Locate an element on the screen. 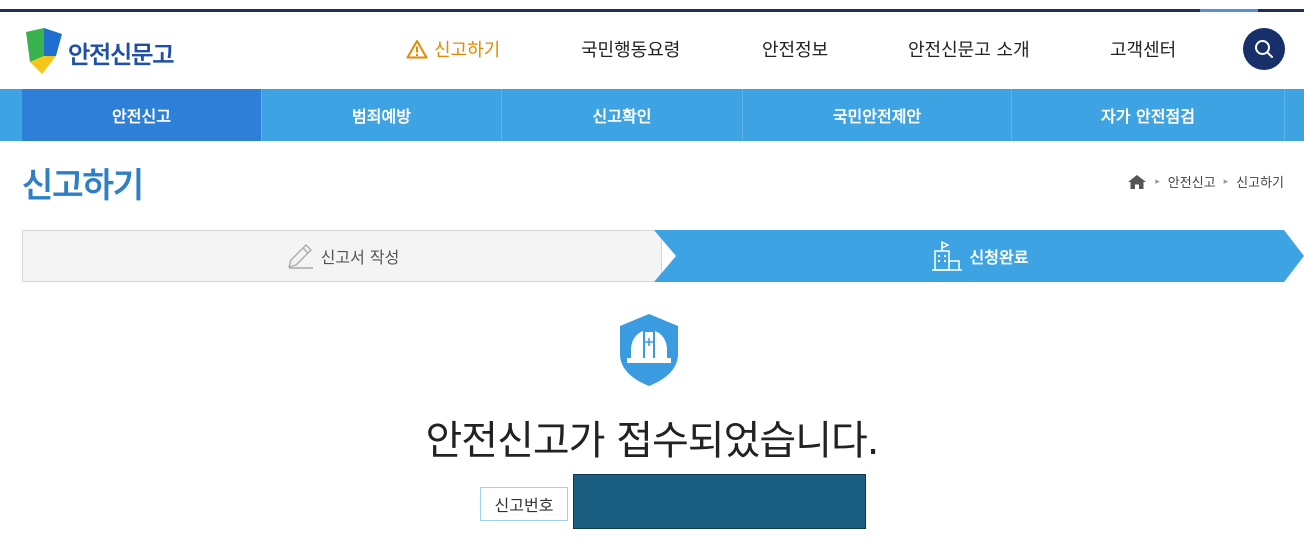 The height and width of the screenshot is (552, 1304). gnb-item-guidelines: 국민행동요령 is located at coordinates (630, 49).